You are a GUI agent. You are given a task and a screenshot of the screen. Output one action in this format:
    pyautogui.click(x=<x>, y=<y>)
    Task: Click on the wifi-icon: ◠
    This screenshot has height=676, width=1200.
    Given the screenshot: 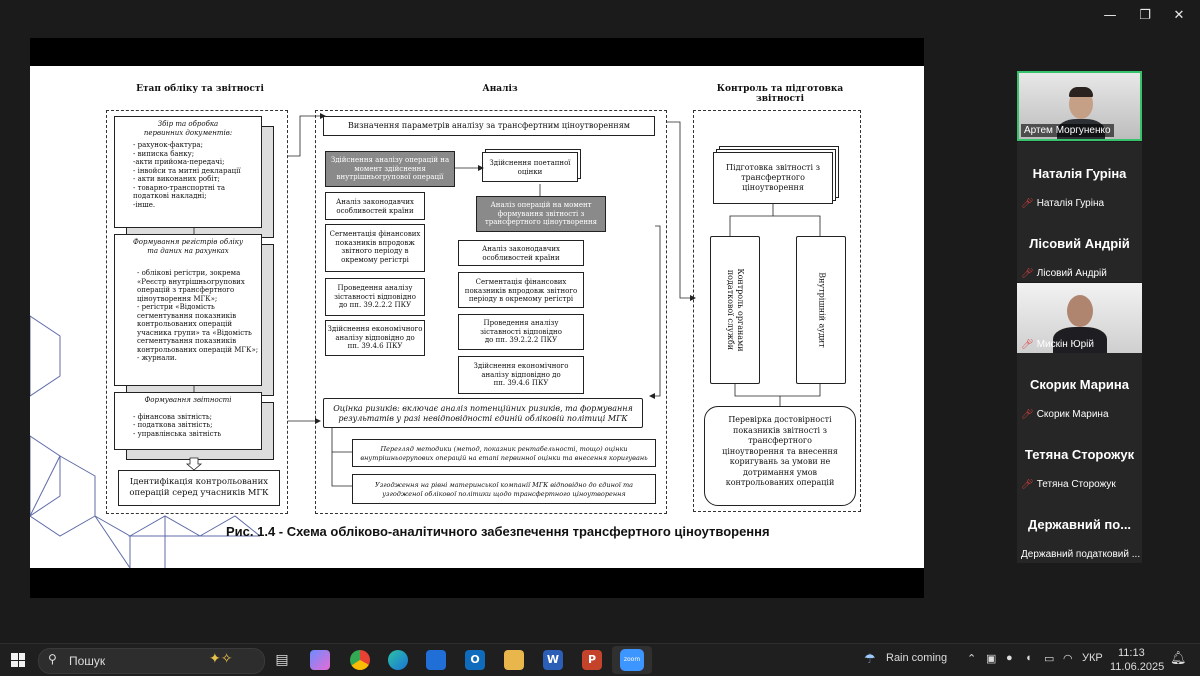 What is the action you would take?
    pyautogui.click(x=1068, y=658)
    